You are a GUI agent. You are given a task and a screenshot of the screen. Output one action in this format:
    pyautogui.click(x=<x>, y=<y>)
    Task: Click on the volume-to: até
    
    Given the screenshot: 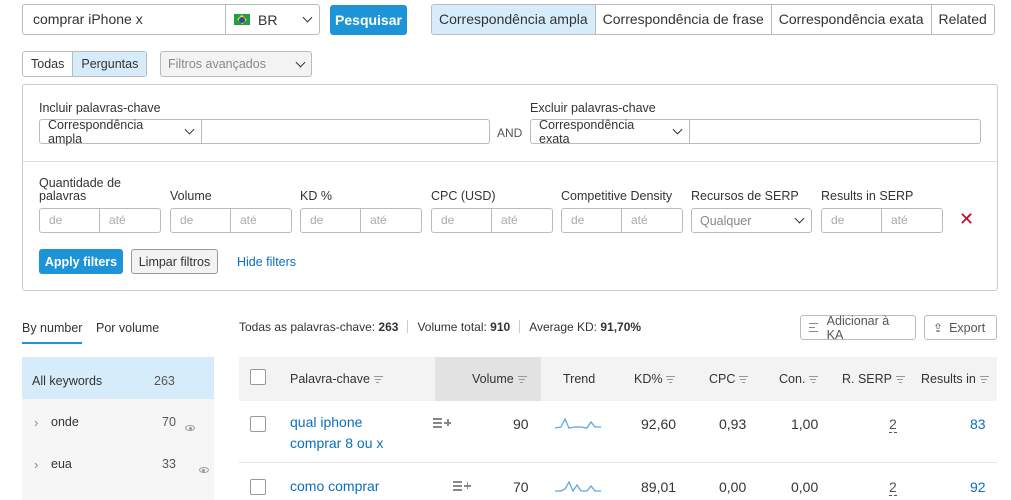 What is the action you would take?
    pyautogui.click(x=261, y=220)
    